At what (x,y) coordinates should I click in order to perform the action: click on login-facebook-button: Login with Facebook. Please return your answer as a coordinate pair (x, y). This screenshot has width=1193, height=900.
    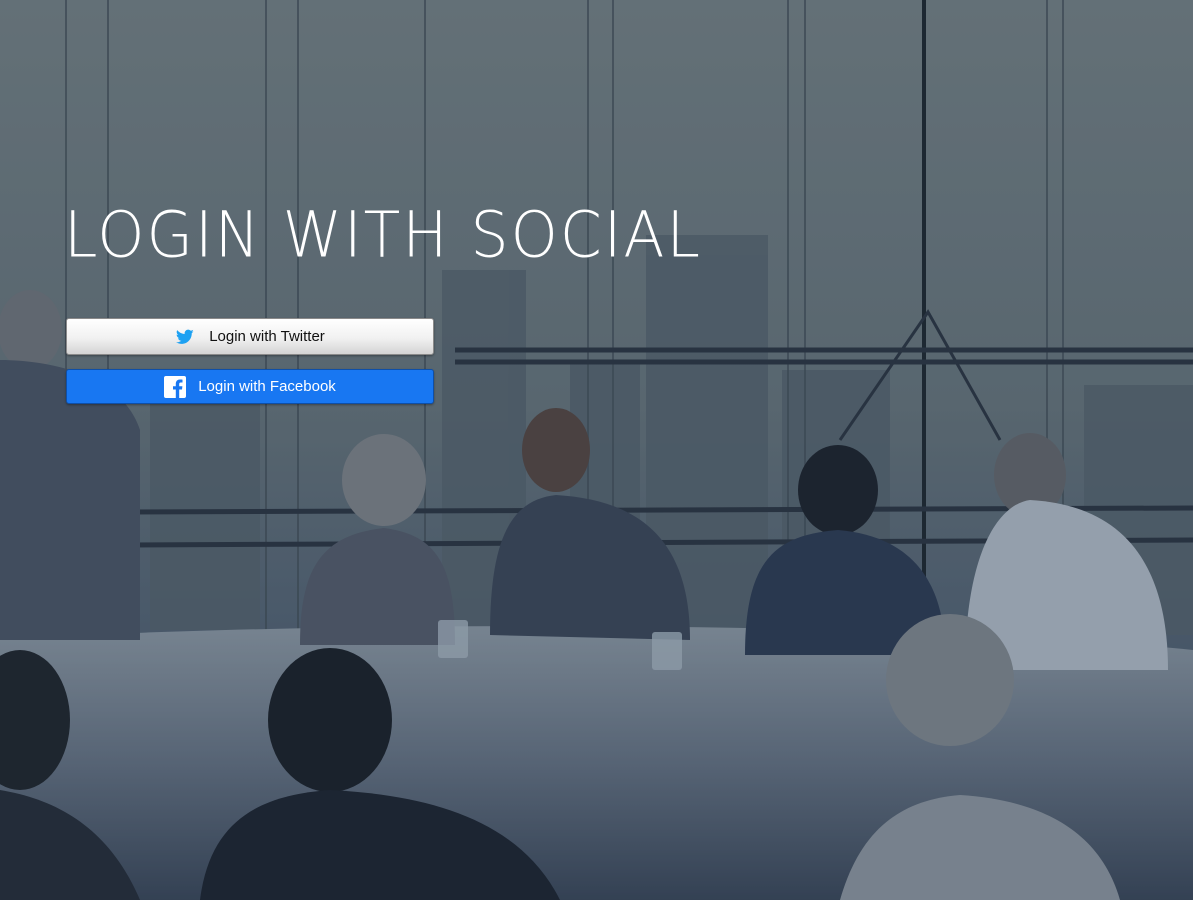
    Looking at the image, I should click on (250, 386).